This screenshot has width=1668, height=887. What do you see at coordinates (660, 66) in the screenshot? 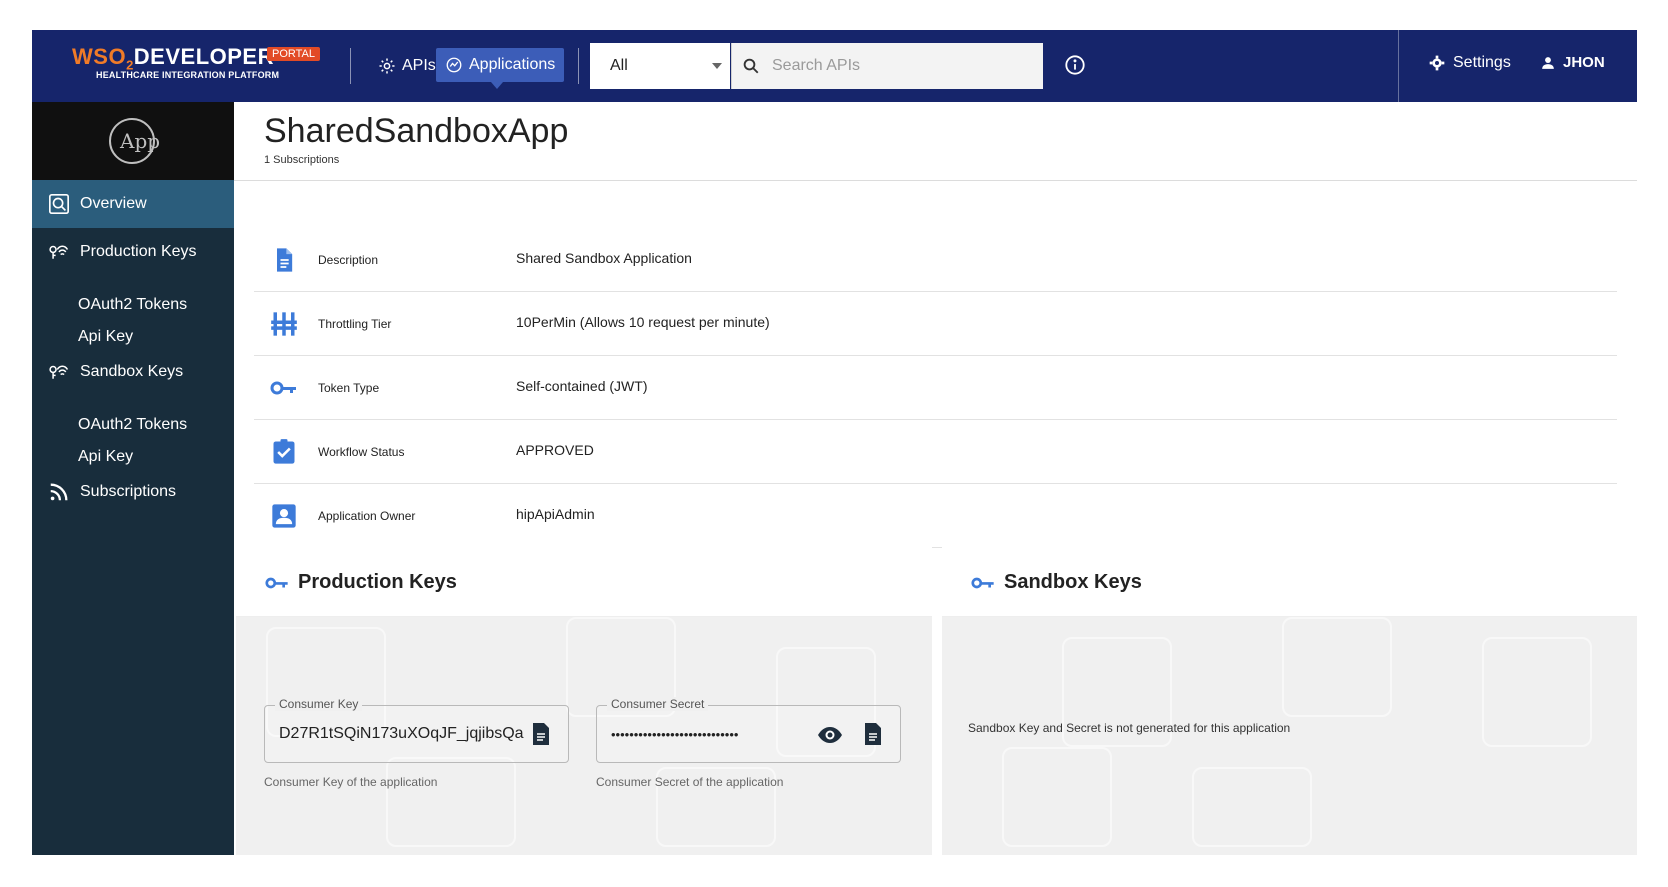
I see `search-scope-select: All` at bounding box center [660, 66].